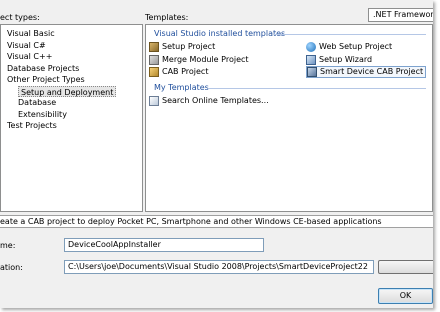 The width and height of the screenshot is (440, 312). What do you see at coordinates (220, 33) in the screenshot?
I see `installed-templates-header: Visual Studio installed templates` at bounding box center [220, 33].